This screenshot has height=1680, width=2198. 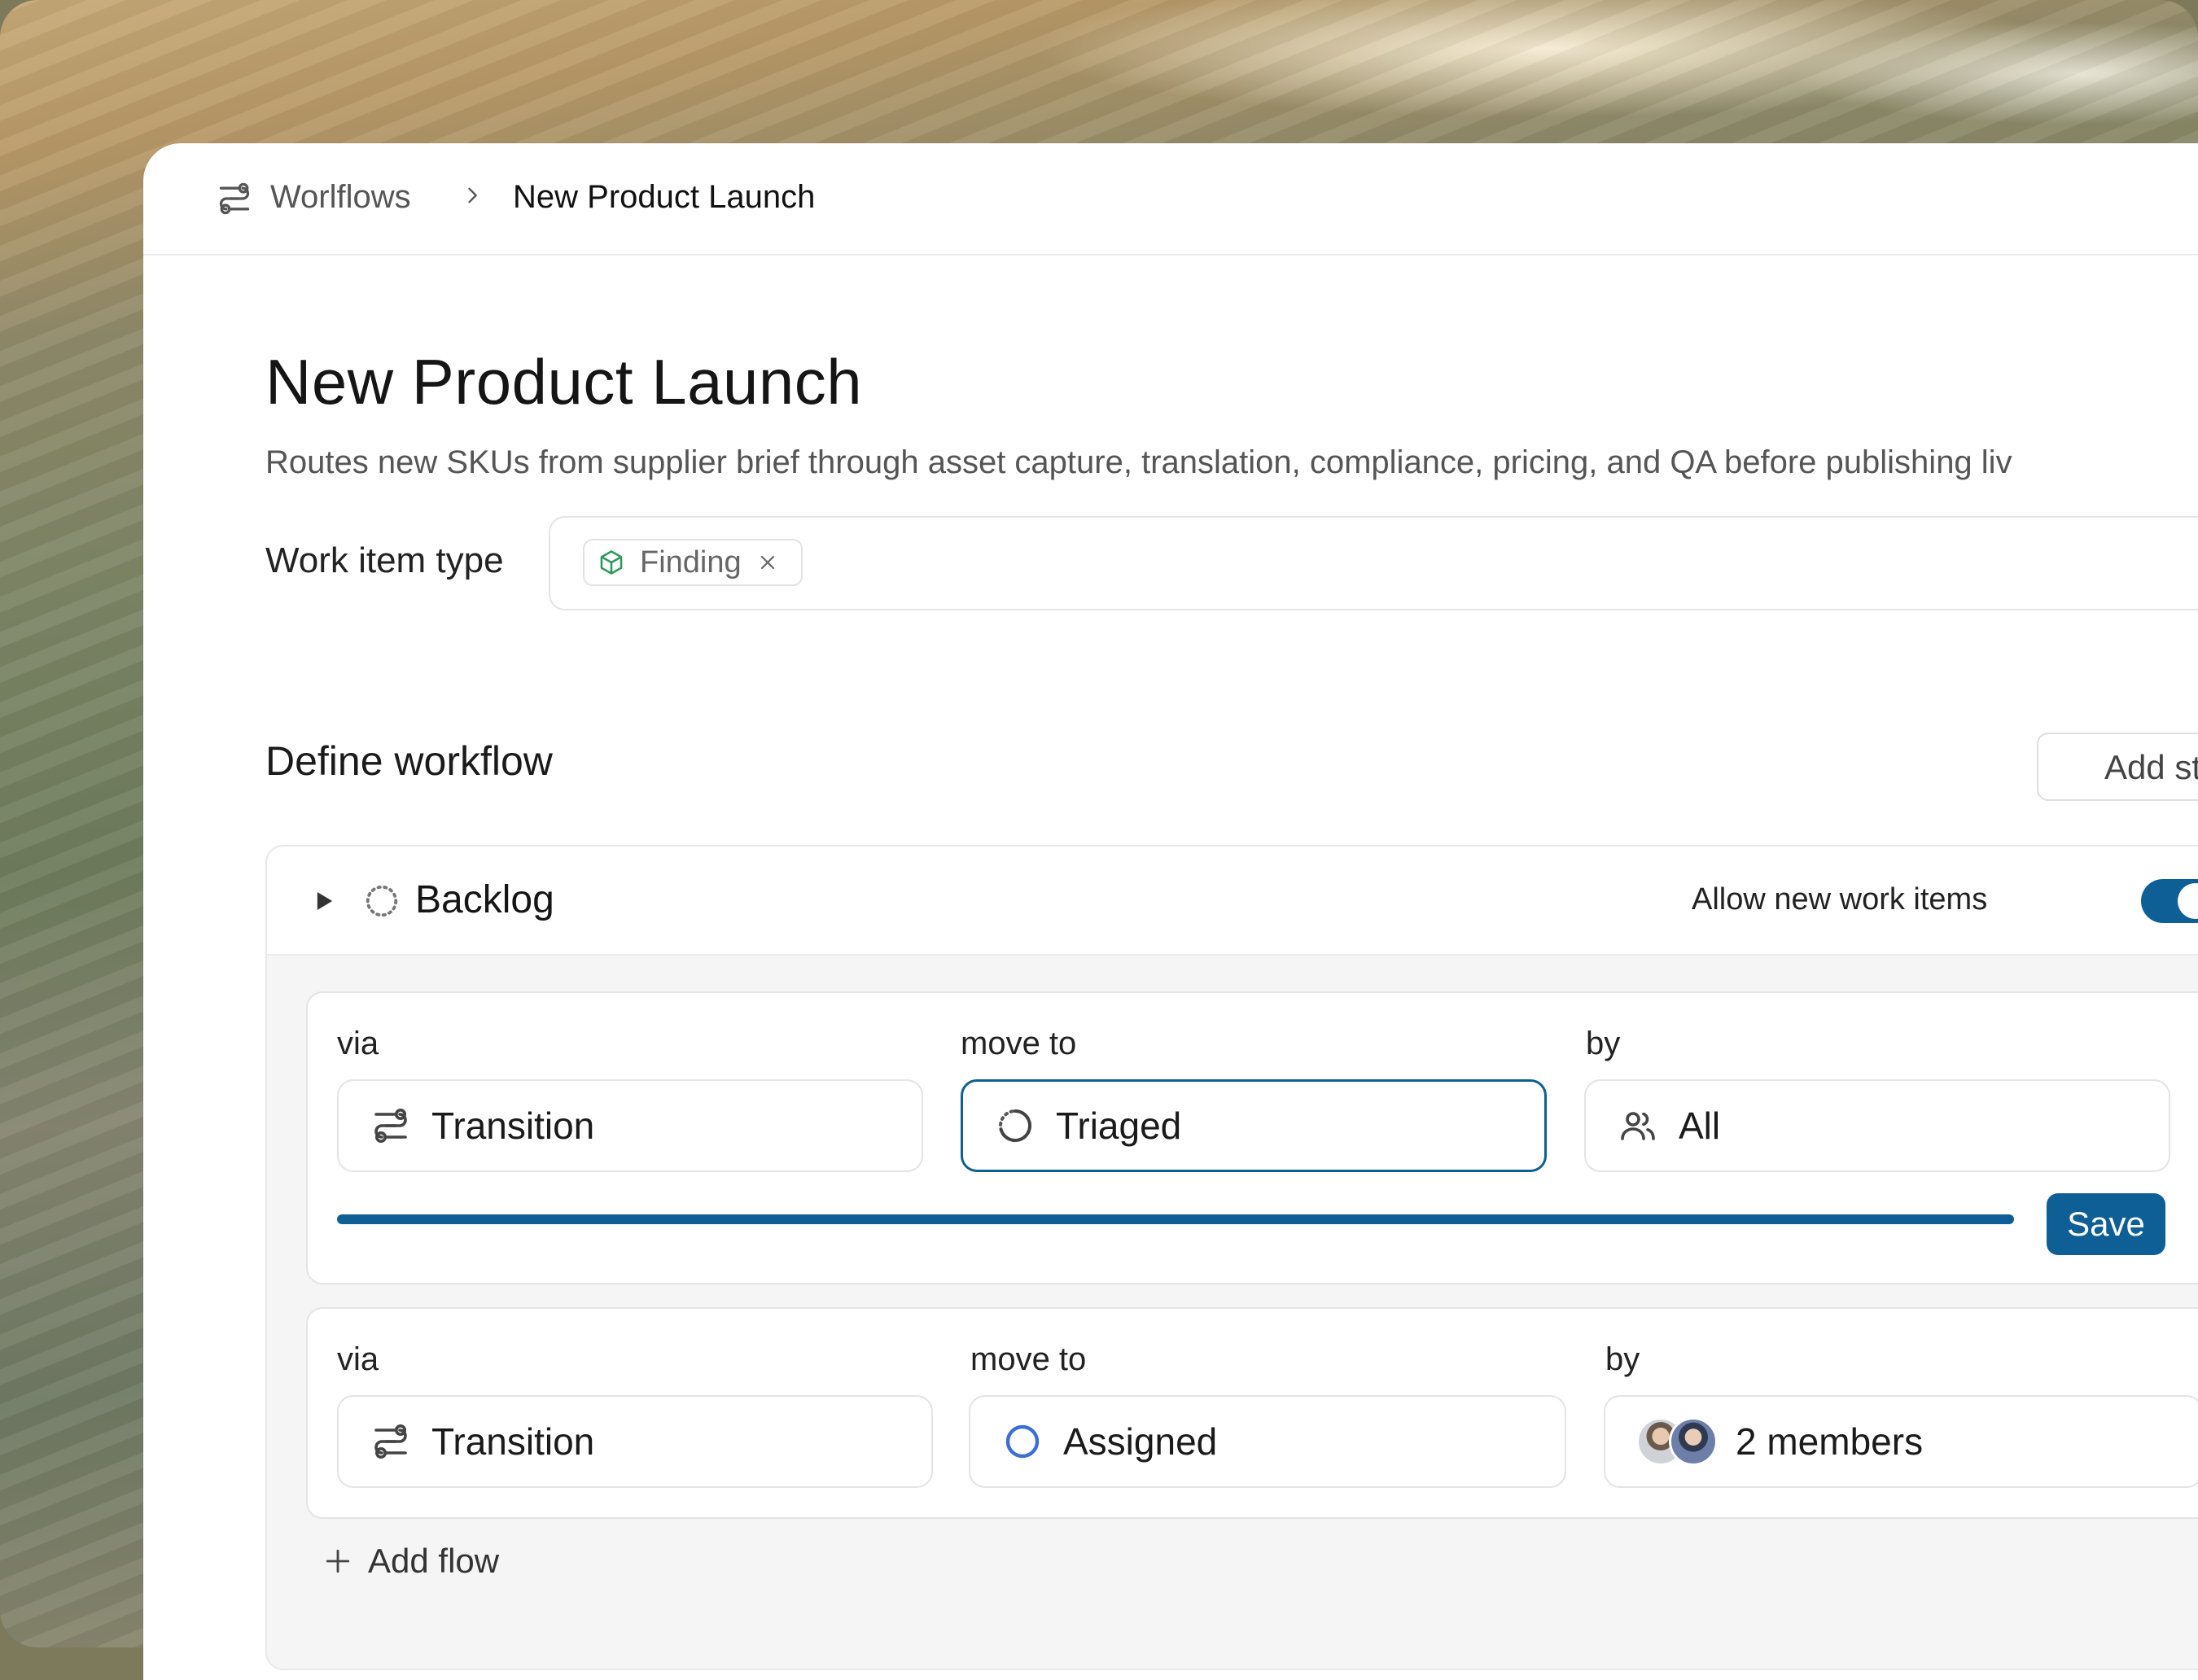 What do you see at coordinates (2118, 767) in the screenshot?
I see `add-state-button: Add stat` at bounding box center [2118, 767].